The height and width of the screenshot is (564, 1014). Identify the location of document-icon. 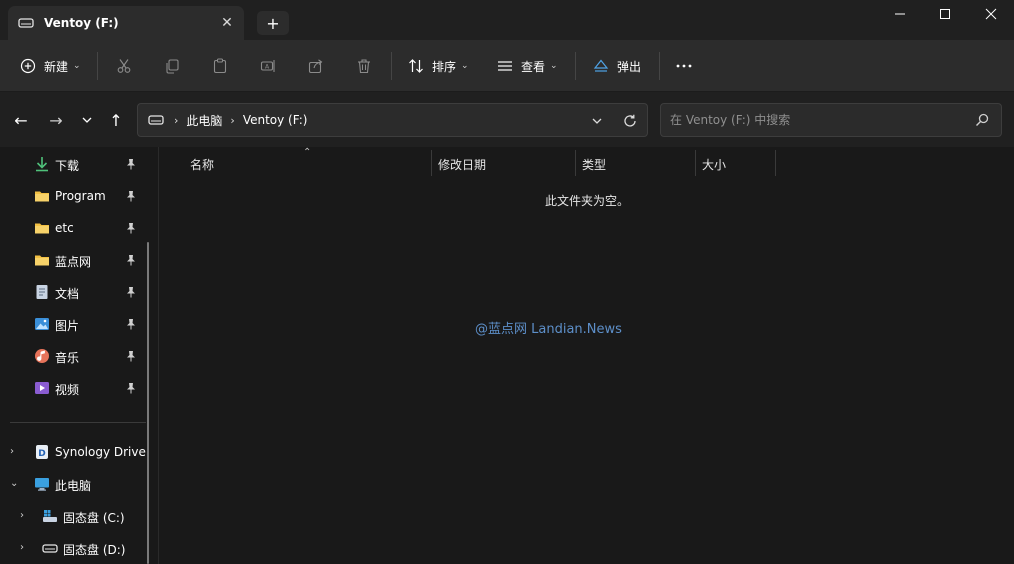
(42, 292).